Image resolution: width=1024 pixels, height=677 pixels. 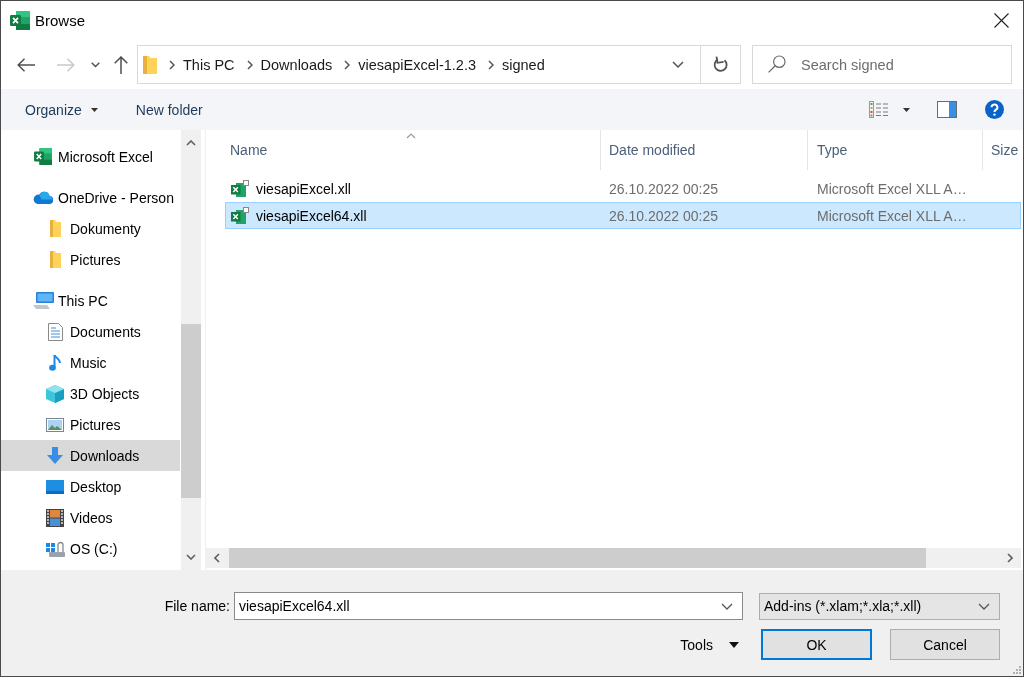 What do you see at coordinates (55, 331) in the screenshot?
I see `document-icon` at bounding box center [55, 331].